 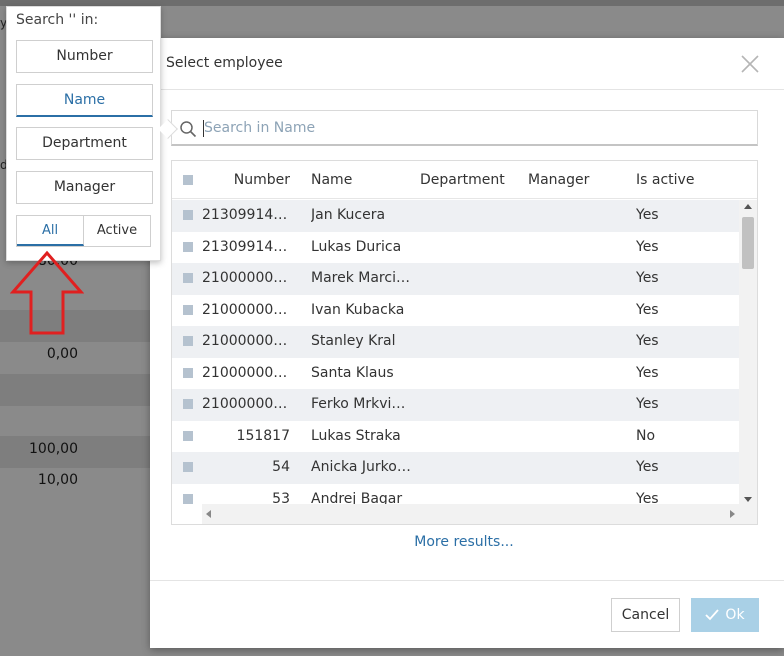 What do you see at coordinates (455, 405) in the screenshot?
I see `table-row: 2100000021 Ferko Mrkvicka Yes` at bounding box center [455, 405].